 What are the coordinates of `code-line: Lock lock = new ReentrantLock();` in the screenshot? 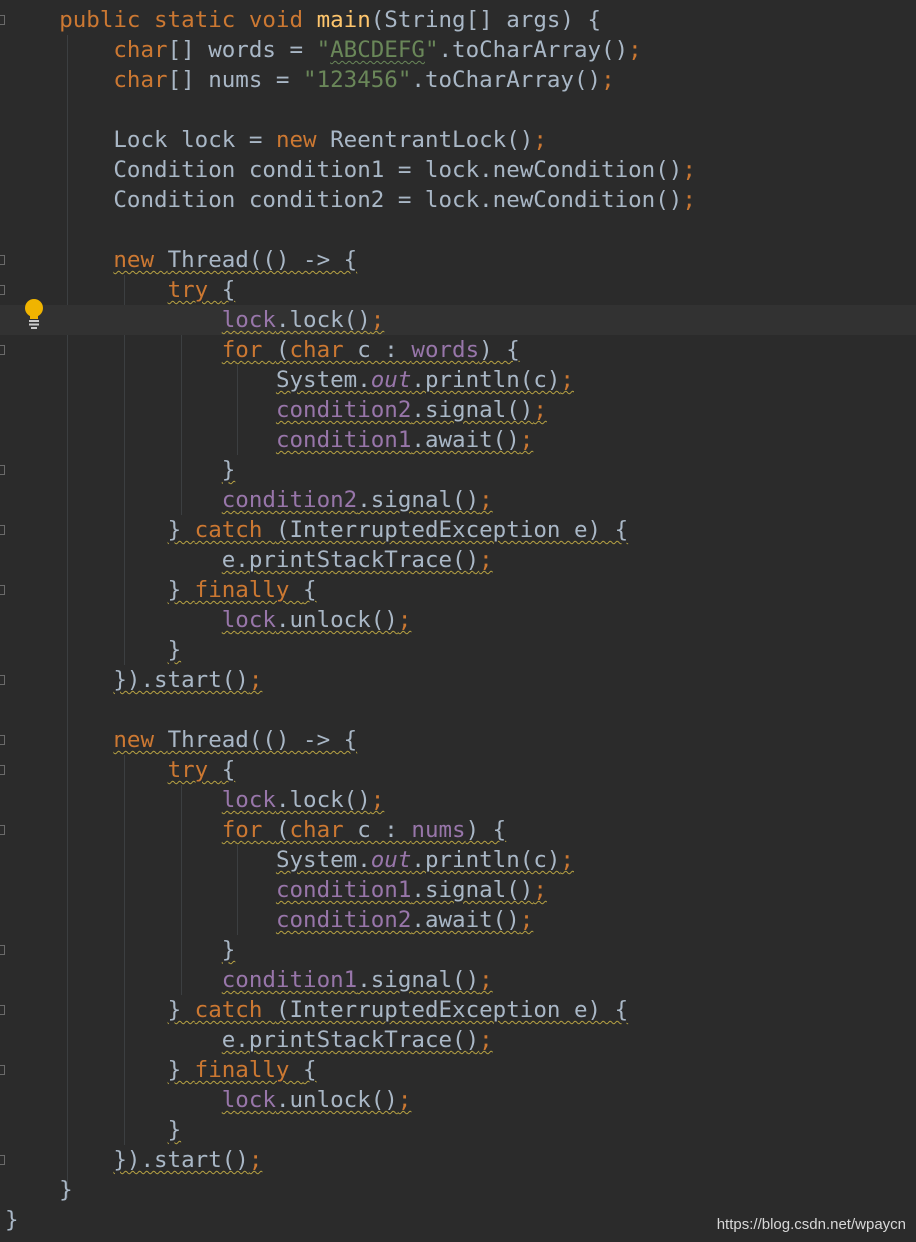 It's located at (458, 140).